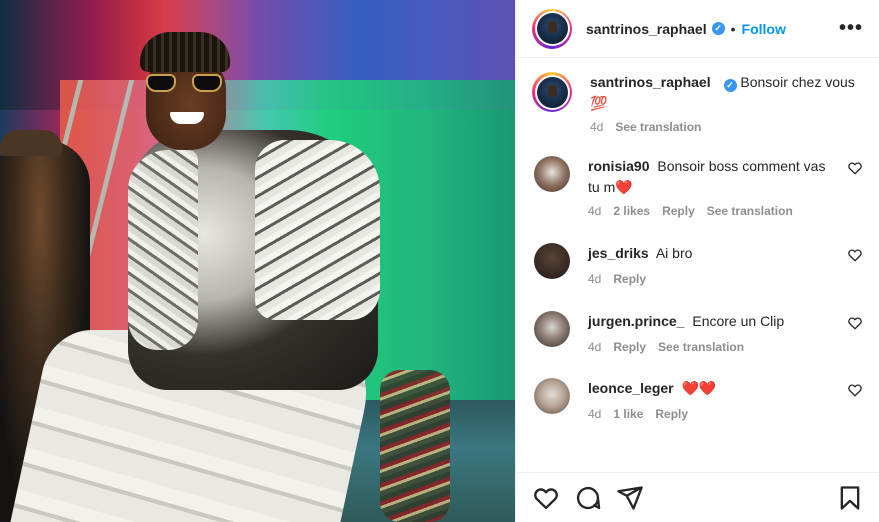 The width and height of the screenshot is (879, 522). Describe the element at coordinates (851, 28) in the screenshot. I see `more-options-icon: •••` at that location.